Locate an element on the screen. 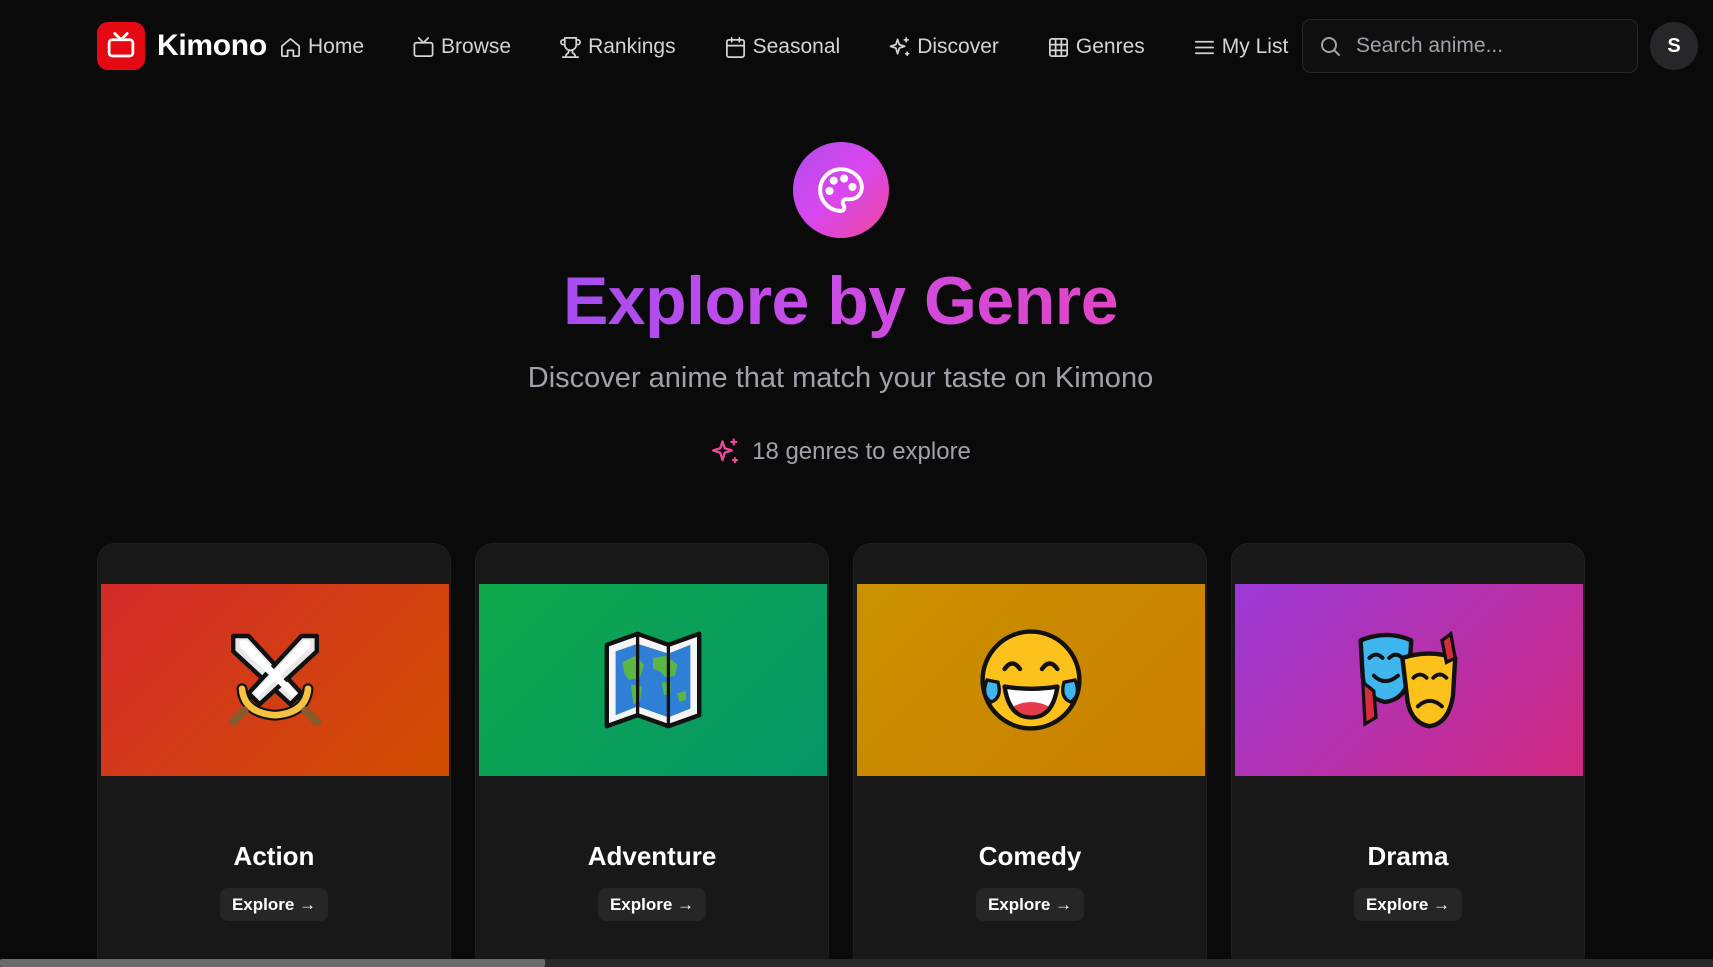 This screenshot has height=967, width=1713. world-map-icon is located at coordinates (653, 680).